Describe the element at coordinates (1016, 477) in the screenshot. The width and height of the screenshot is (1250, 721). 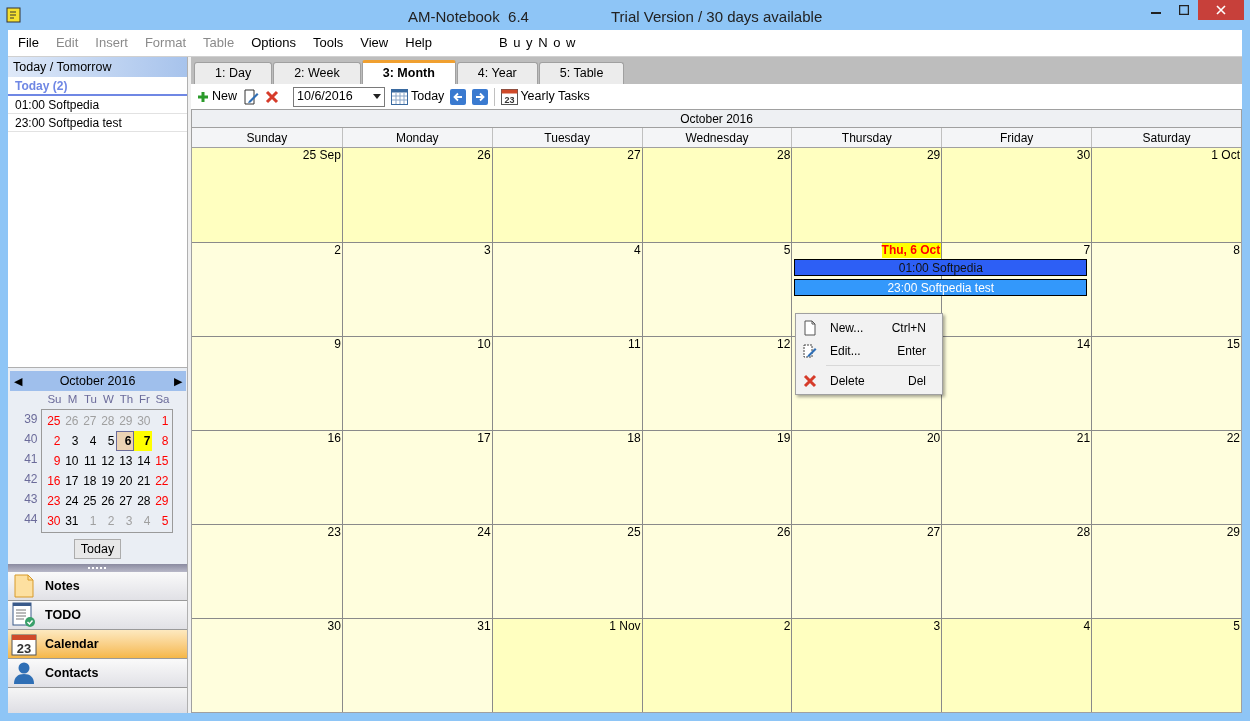
I see `day-cell: 21` at that location.